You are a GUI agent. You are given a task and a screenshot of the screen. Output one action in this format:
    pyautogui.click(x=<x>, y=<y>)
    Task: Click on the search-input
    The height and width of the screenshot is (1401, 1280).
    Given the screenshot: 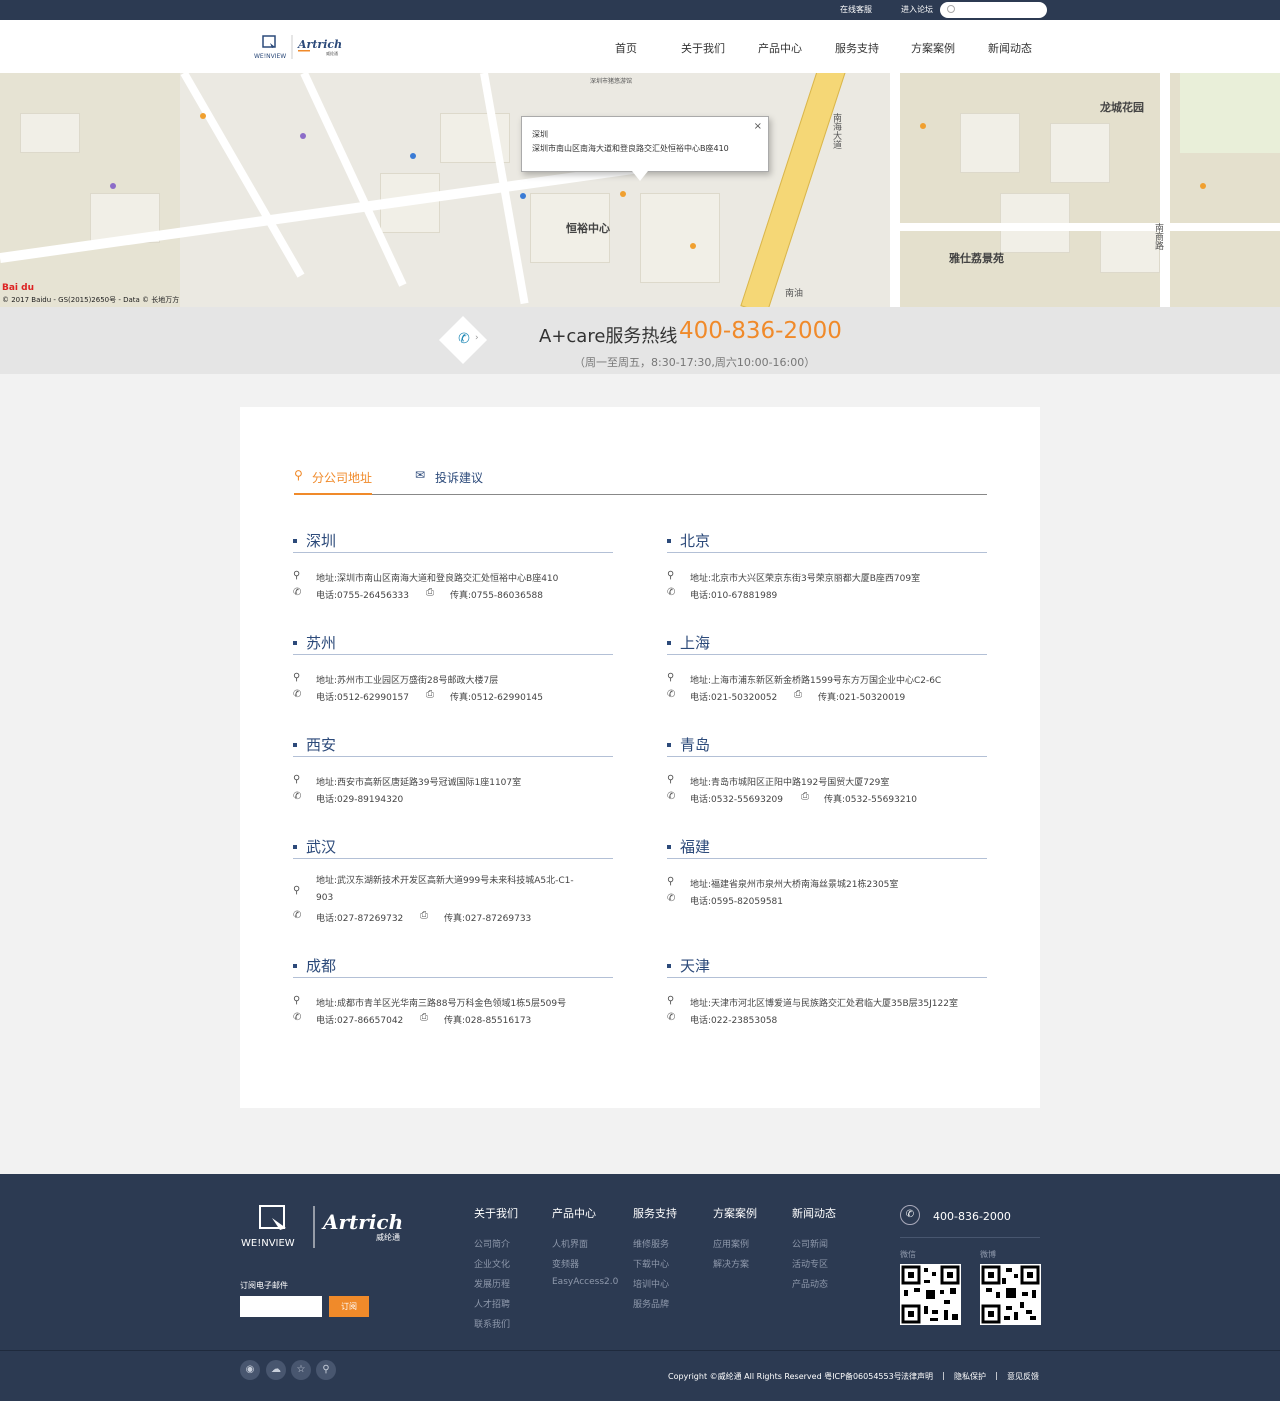 What is the action you would take?
    pyautogui.click(x=1000, y=10)
    